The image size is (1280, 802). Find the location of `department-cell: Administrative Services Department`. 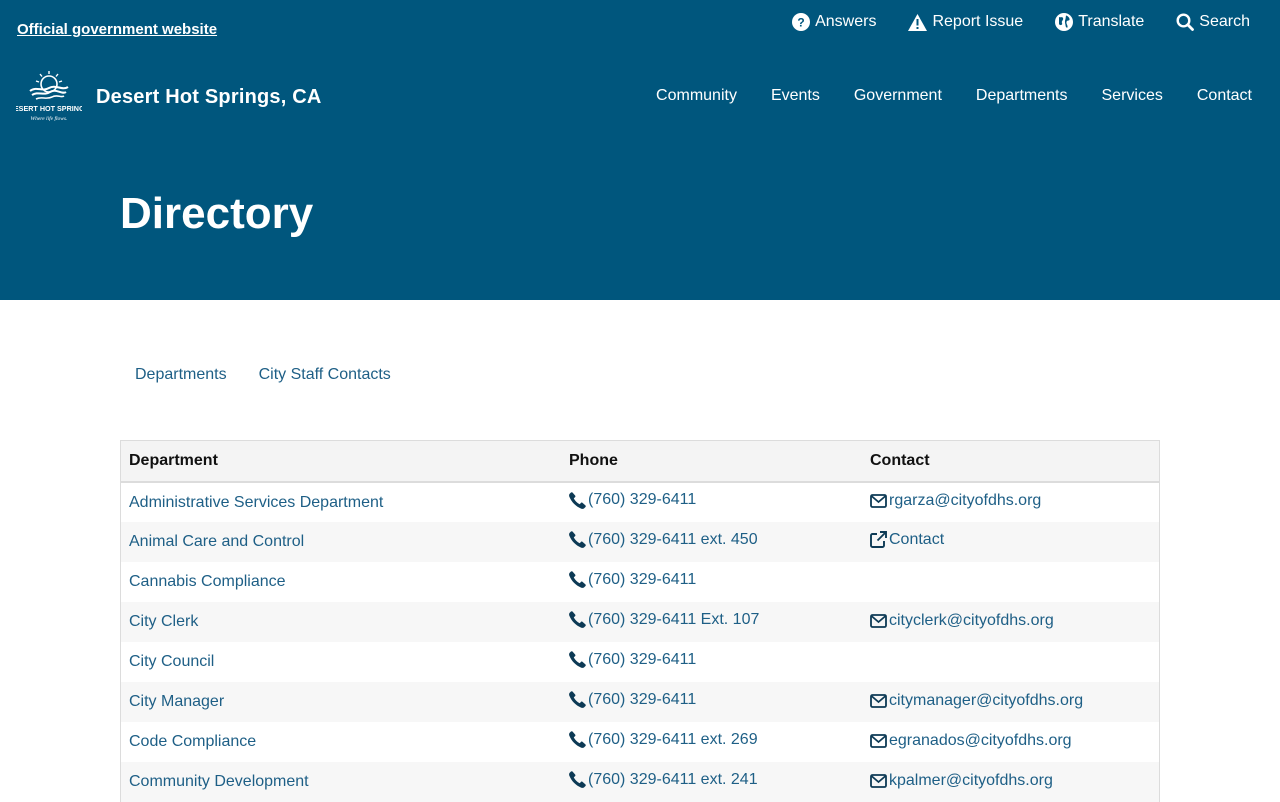

department-cell: Administrative Services Department is located at coordinates (341, 502).